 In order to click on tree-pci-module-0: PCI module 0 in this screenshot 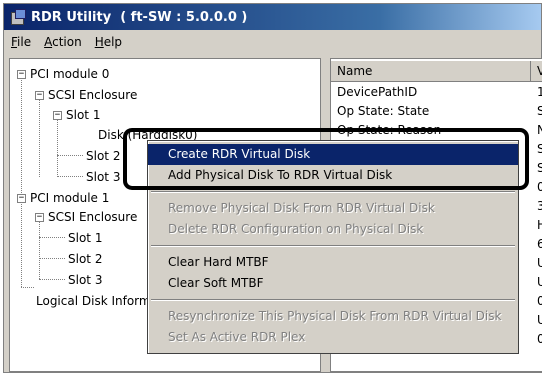, I will do `click(69, 74)`.